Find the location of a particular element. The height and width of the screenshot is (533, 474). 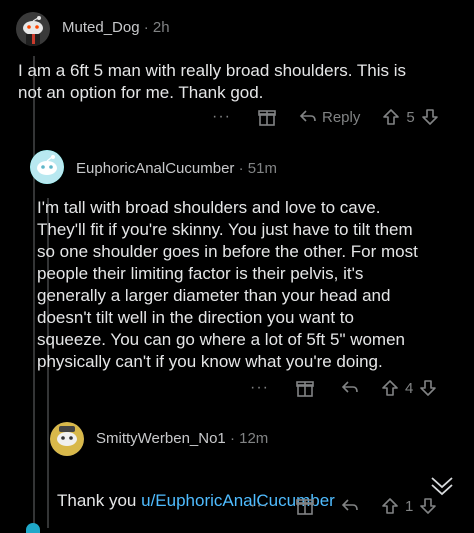

reply-button: Reply is located at coordinates (329, 117).